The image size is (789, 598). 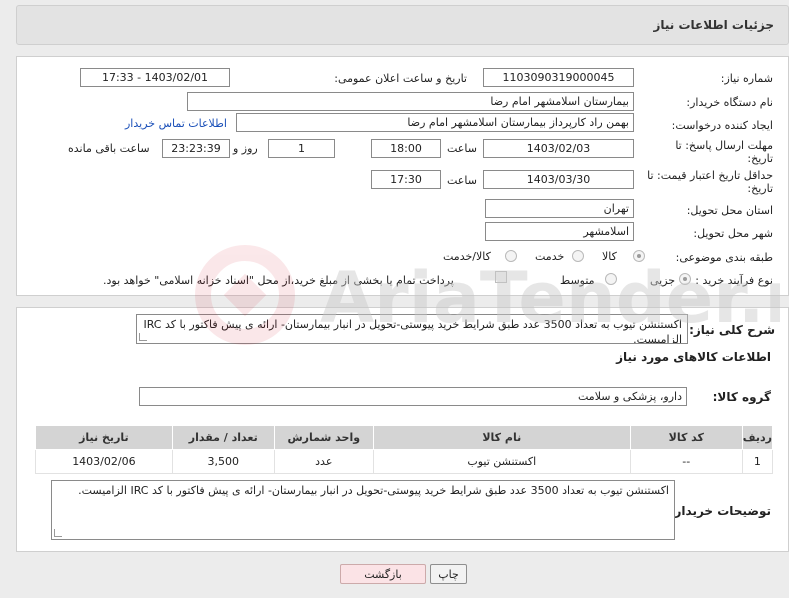 I want to click on reply-deadline-label: مهلت ارسال پاسخ: تا, so click(x=724, y=145).